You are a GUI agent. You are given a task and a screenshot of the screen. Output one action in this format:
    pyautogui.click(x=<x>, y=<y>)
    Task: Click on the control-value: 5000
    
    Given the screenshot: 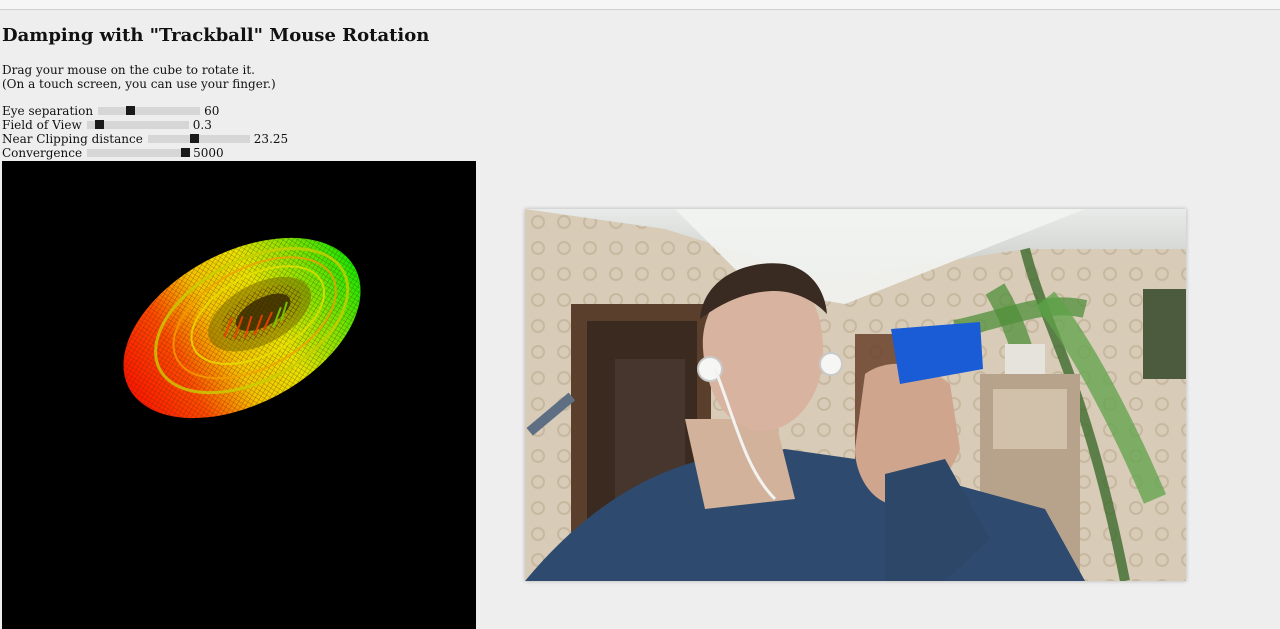 What is the action you would take?
    pyautogui.click(x=208, y=153)
    